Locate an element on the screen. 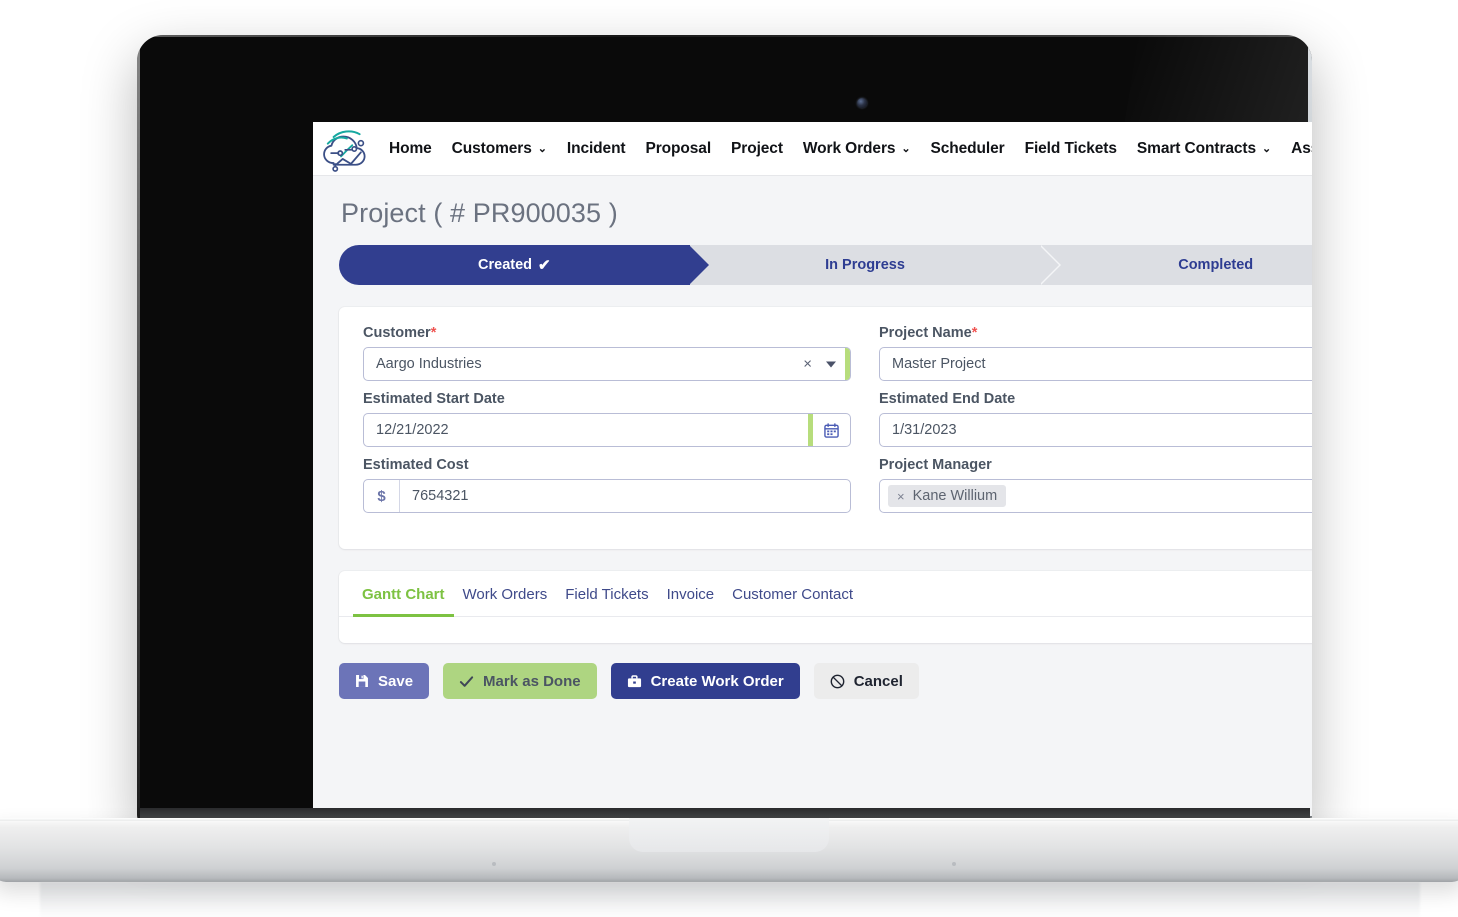  estimated-start-date-group: 12/21/2022 is located at coordinates (607, 430).